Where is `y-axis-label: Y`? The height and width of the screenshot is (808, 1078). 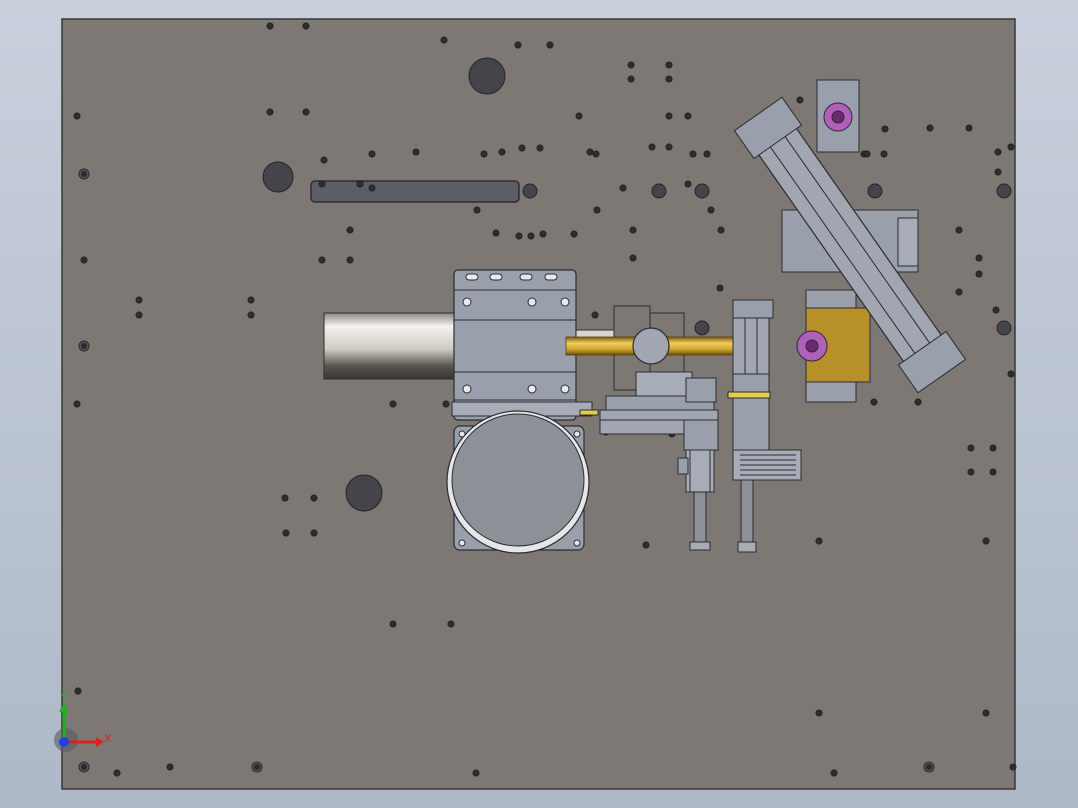 y-axis-label: Y is located at coordinates (64, 697).